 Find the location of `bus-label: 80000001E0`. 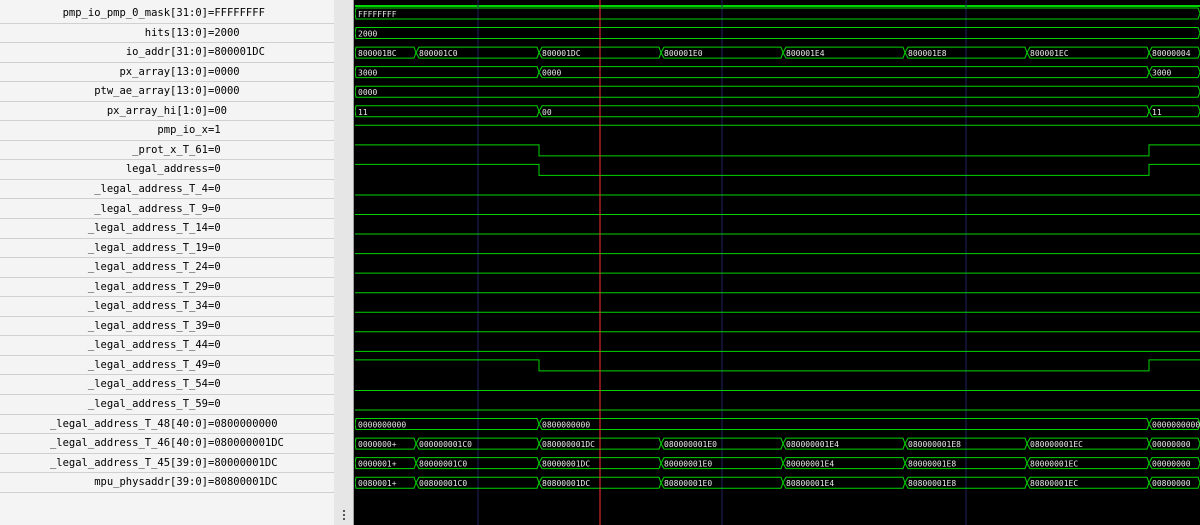

bus-label: 80000001E0 is located at coordinates (688, 464).